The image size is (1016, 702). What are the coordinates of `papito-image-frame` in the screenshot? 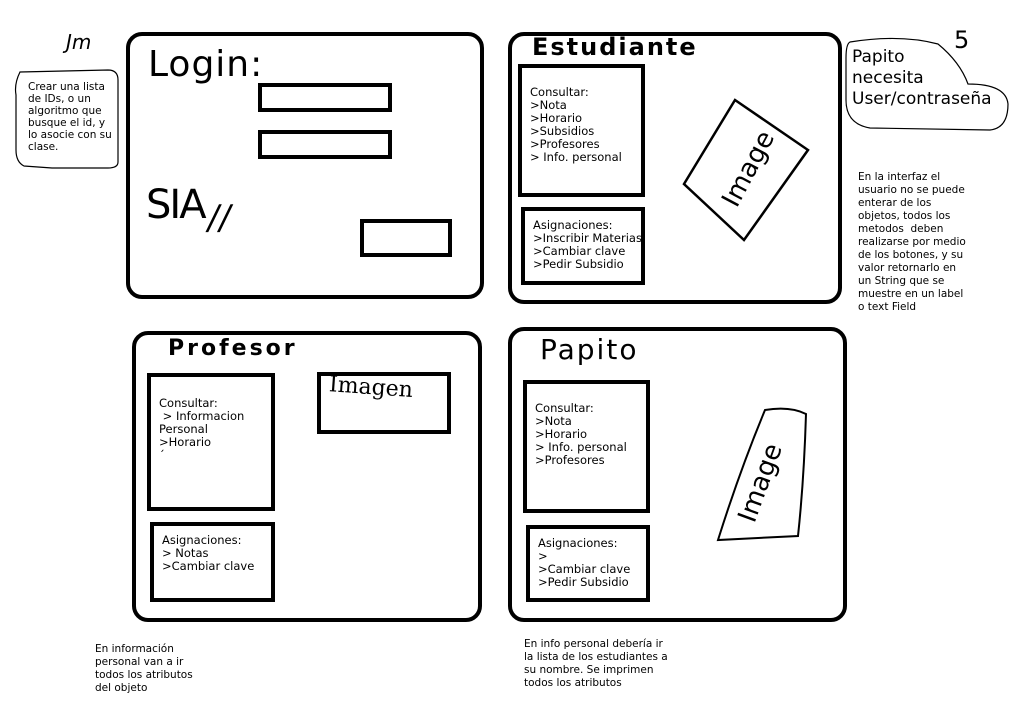 It's located at (762, 474).